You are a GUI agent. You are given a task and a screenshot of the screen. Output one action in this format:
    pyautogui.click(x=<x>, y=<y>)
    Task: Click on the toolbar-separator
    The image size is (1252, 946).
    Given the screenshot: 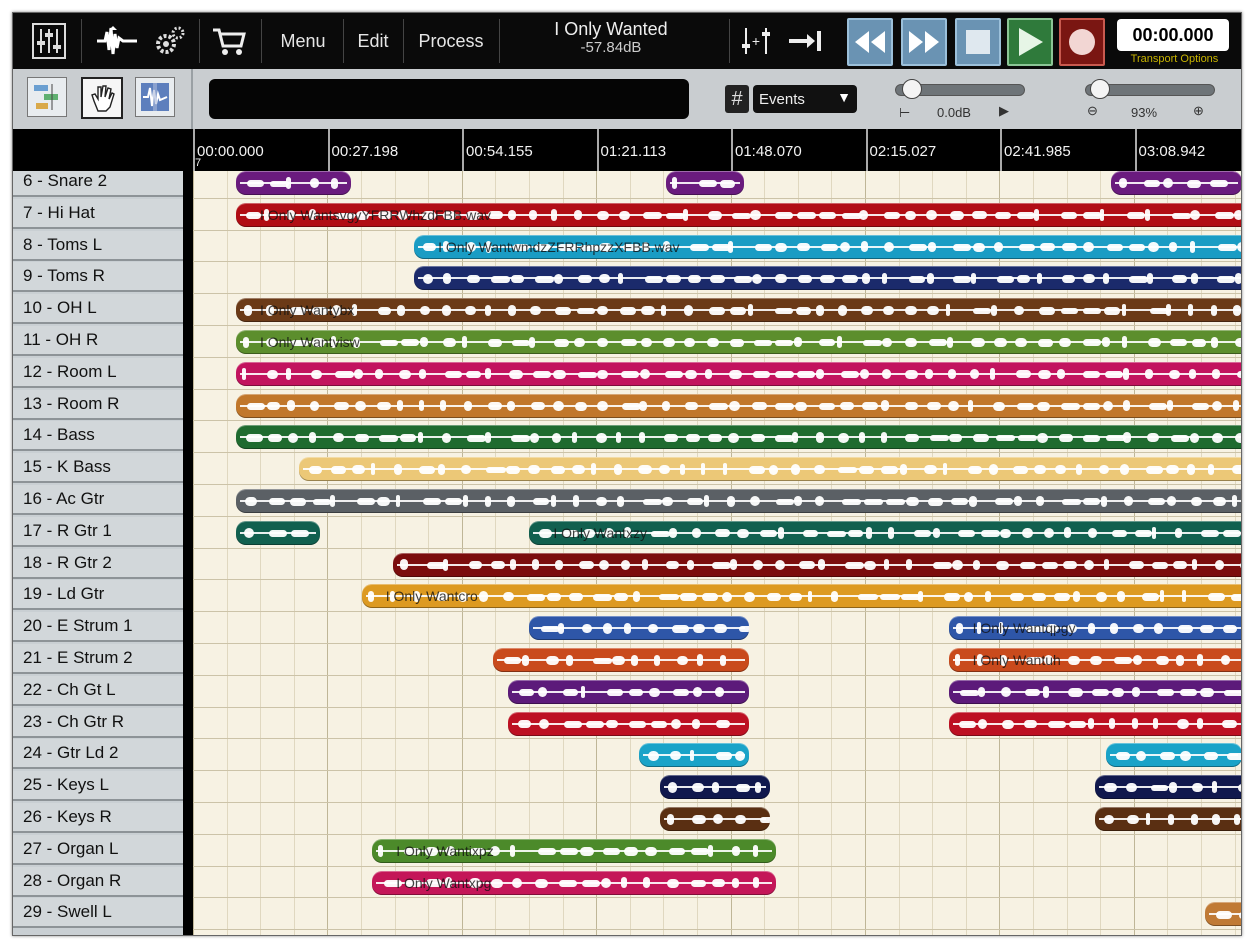 What is the action you would take?
    pyautogui.click(x=199, y=41)
    